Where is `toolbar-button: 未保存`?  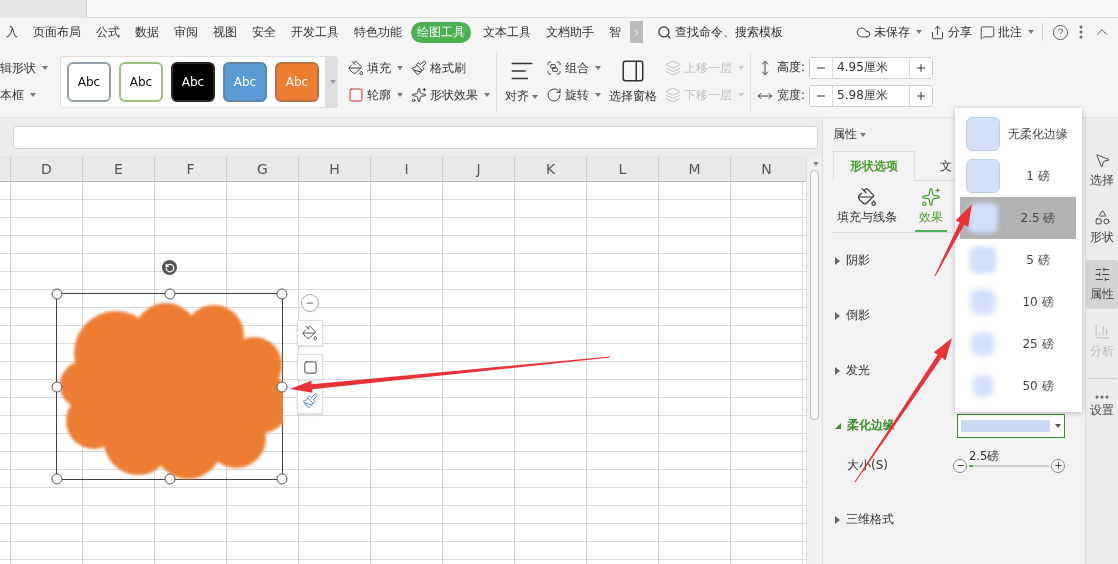
toolbar-button: 未保存 is located at coordinates (889, 32).